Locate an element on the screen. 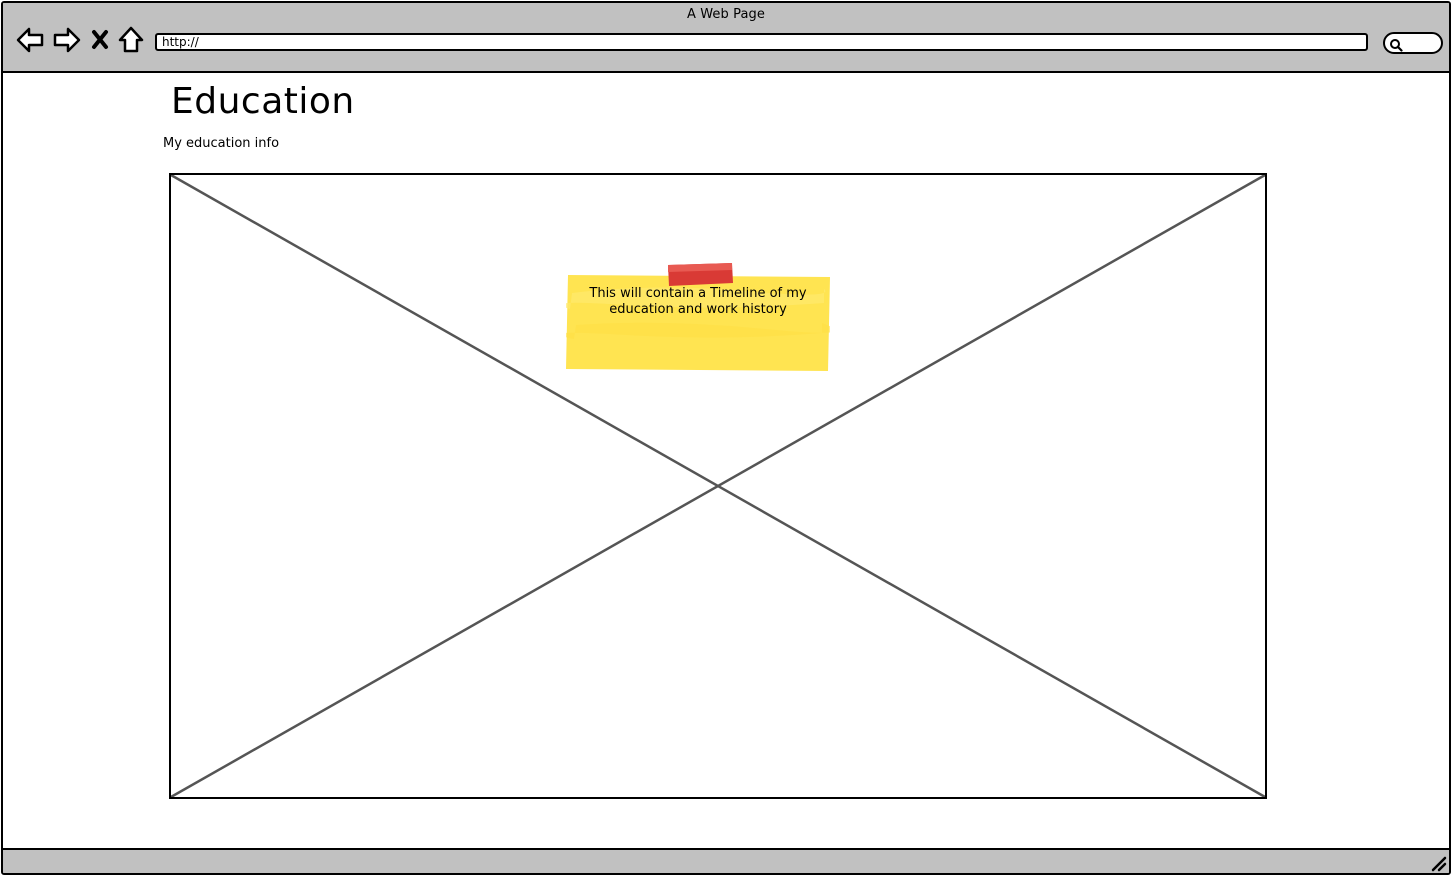  back-arrow-icon is located at coordinates (30, 40).